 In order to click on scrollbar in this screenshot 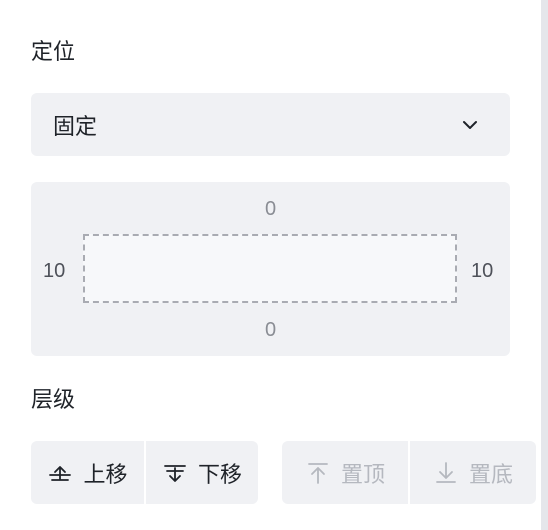, I will do `click(544, 265)`.